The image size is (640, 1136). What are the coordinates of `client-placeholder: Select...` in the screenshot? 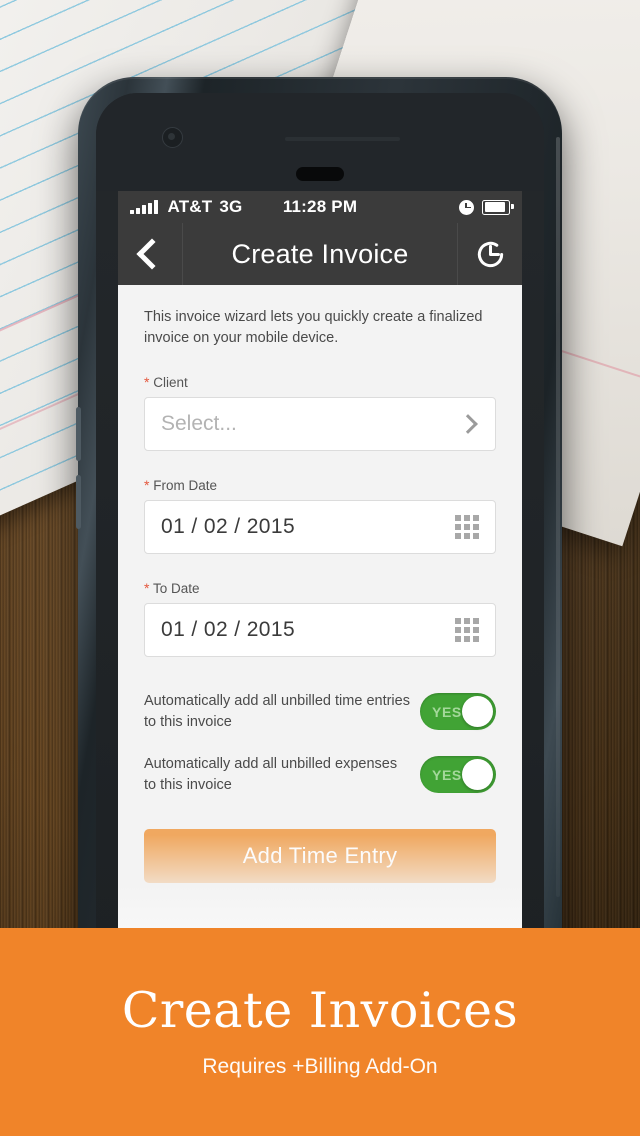 It's located at (199, 424).